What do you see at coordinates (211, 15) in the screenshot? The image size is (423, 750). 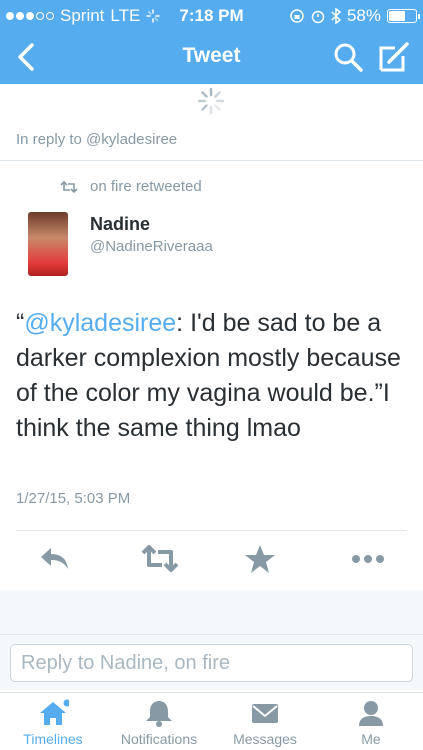 I see `status-bar: Sprint LTE 7:18 PM 58%` at bounding box center [211, 15].